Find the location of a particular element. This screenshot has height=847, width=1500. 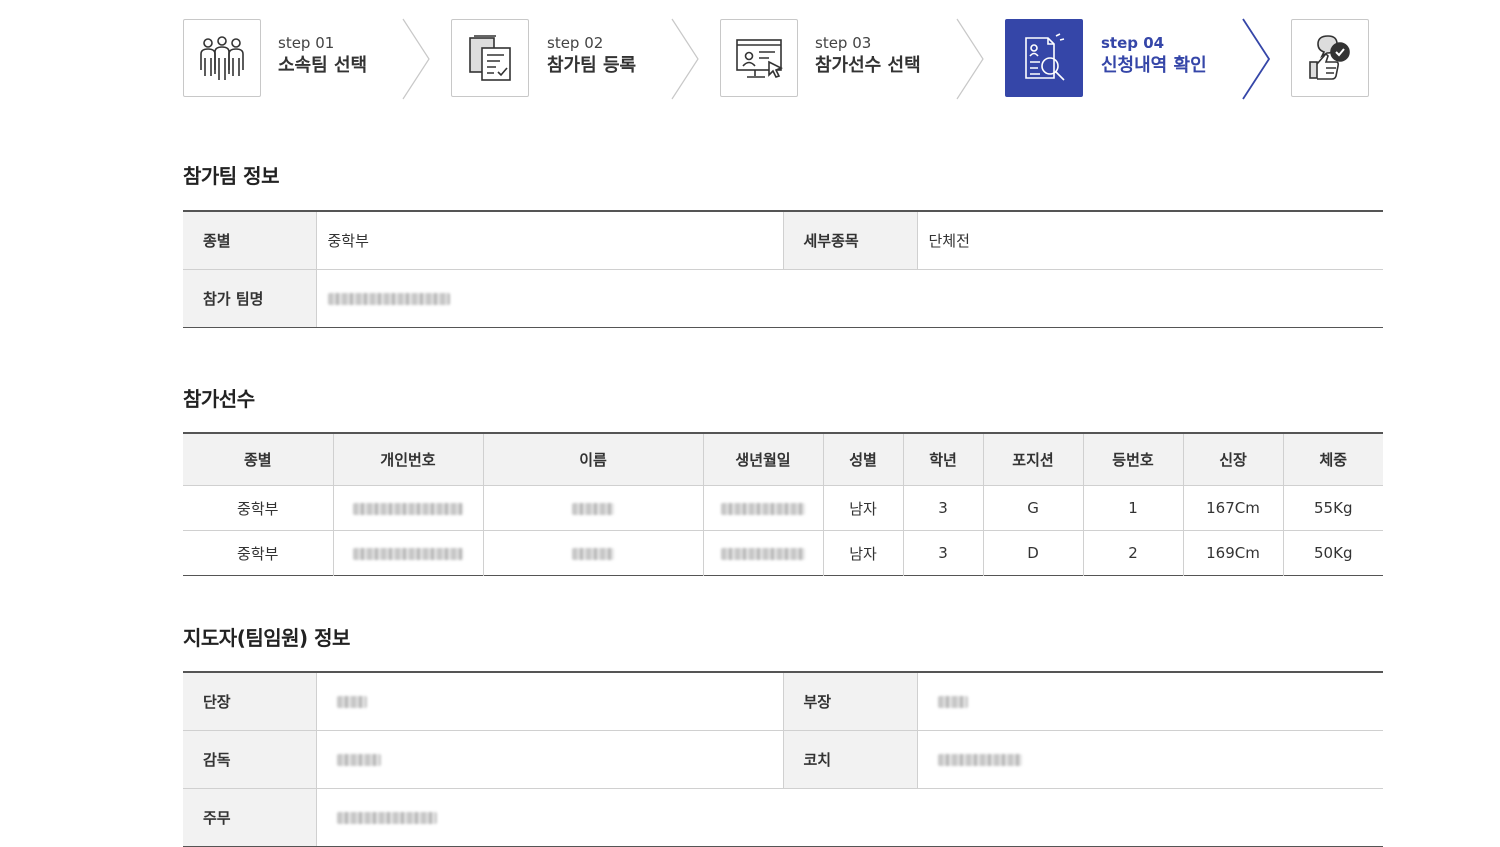

step-03-number: step 03 is located at coordinates (843, 43).